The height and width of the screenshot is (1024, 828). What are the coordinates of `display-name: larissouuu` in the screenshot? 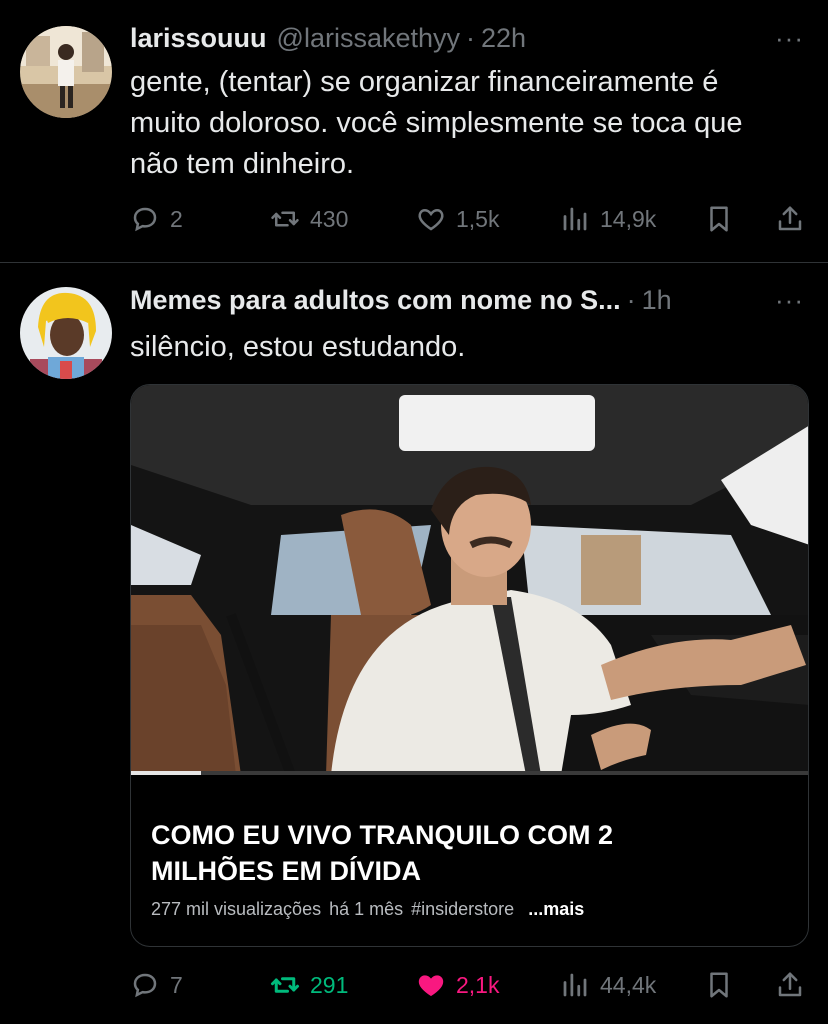 It's located at (198, 38).